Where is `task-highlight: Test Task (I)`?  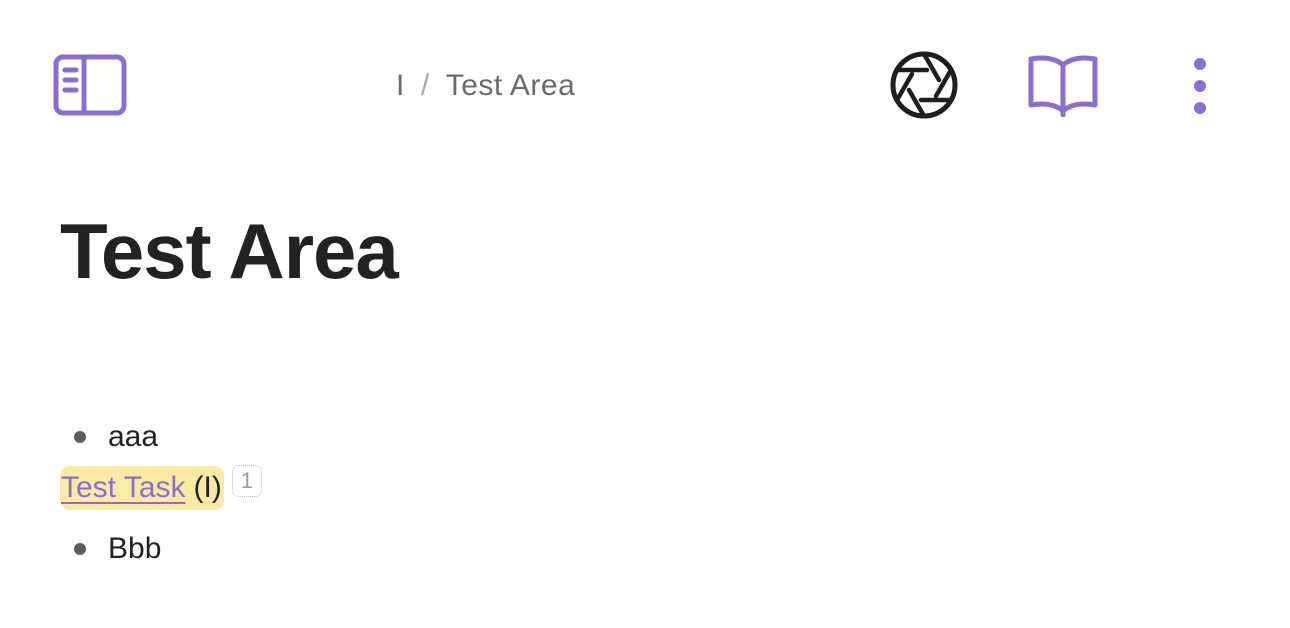
task-highlight: Test Task (I) is located at coordinates (142, 488).